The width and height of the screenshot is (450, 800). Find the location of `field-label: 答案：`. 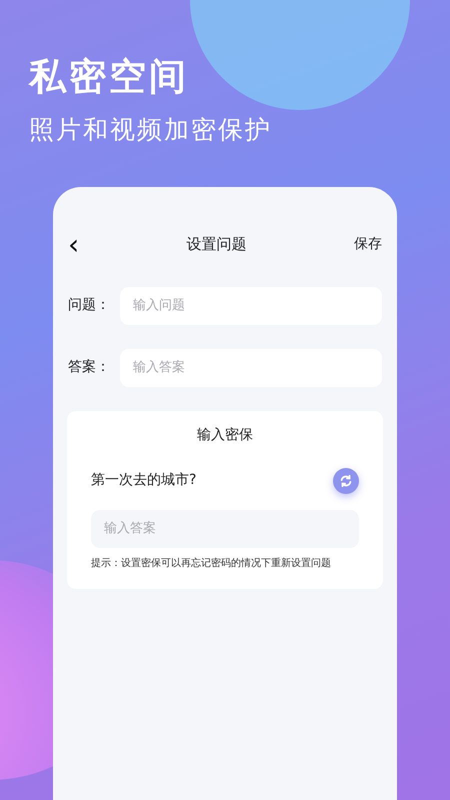

field-label: 答案： is located at coordinates (89, 367).